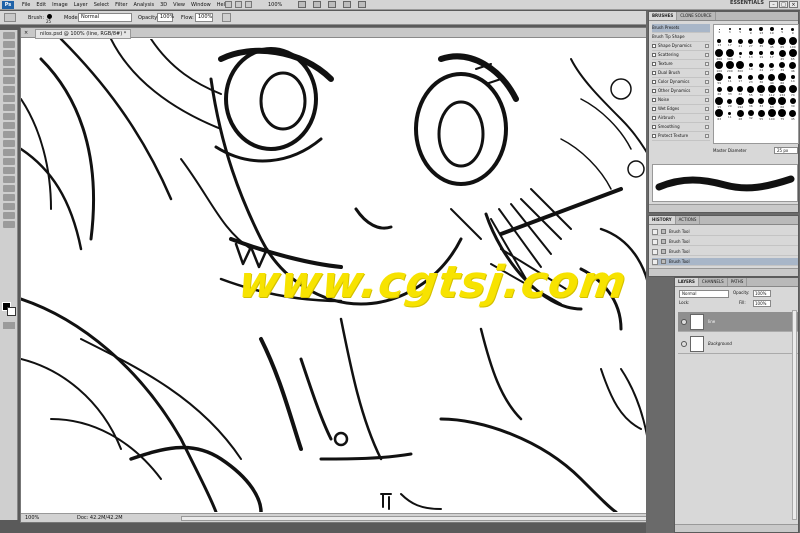 Image resolution: width=800 pixels, height=533 pixels. Describe the element at coordinates (9, 53) in the screenshot. I see `lasso-tool` at that location.